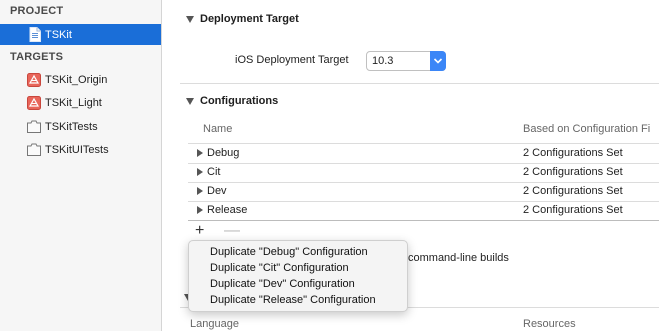 The height and width of the screenshot is (331, 659). Describe the element at coordinates (76, 79) in the screenshot. I see `sidebar-item-label: TSKit_Origin` at that location.